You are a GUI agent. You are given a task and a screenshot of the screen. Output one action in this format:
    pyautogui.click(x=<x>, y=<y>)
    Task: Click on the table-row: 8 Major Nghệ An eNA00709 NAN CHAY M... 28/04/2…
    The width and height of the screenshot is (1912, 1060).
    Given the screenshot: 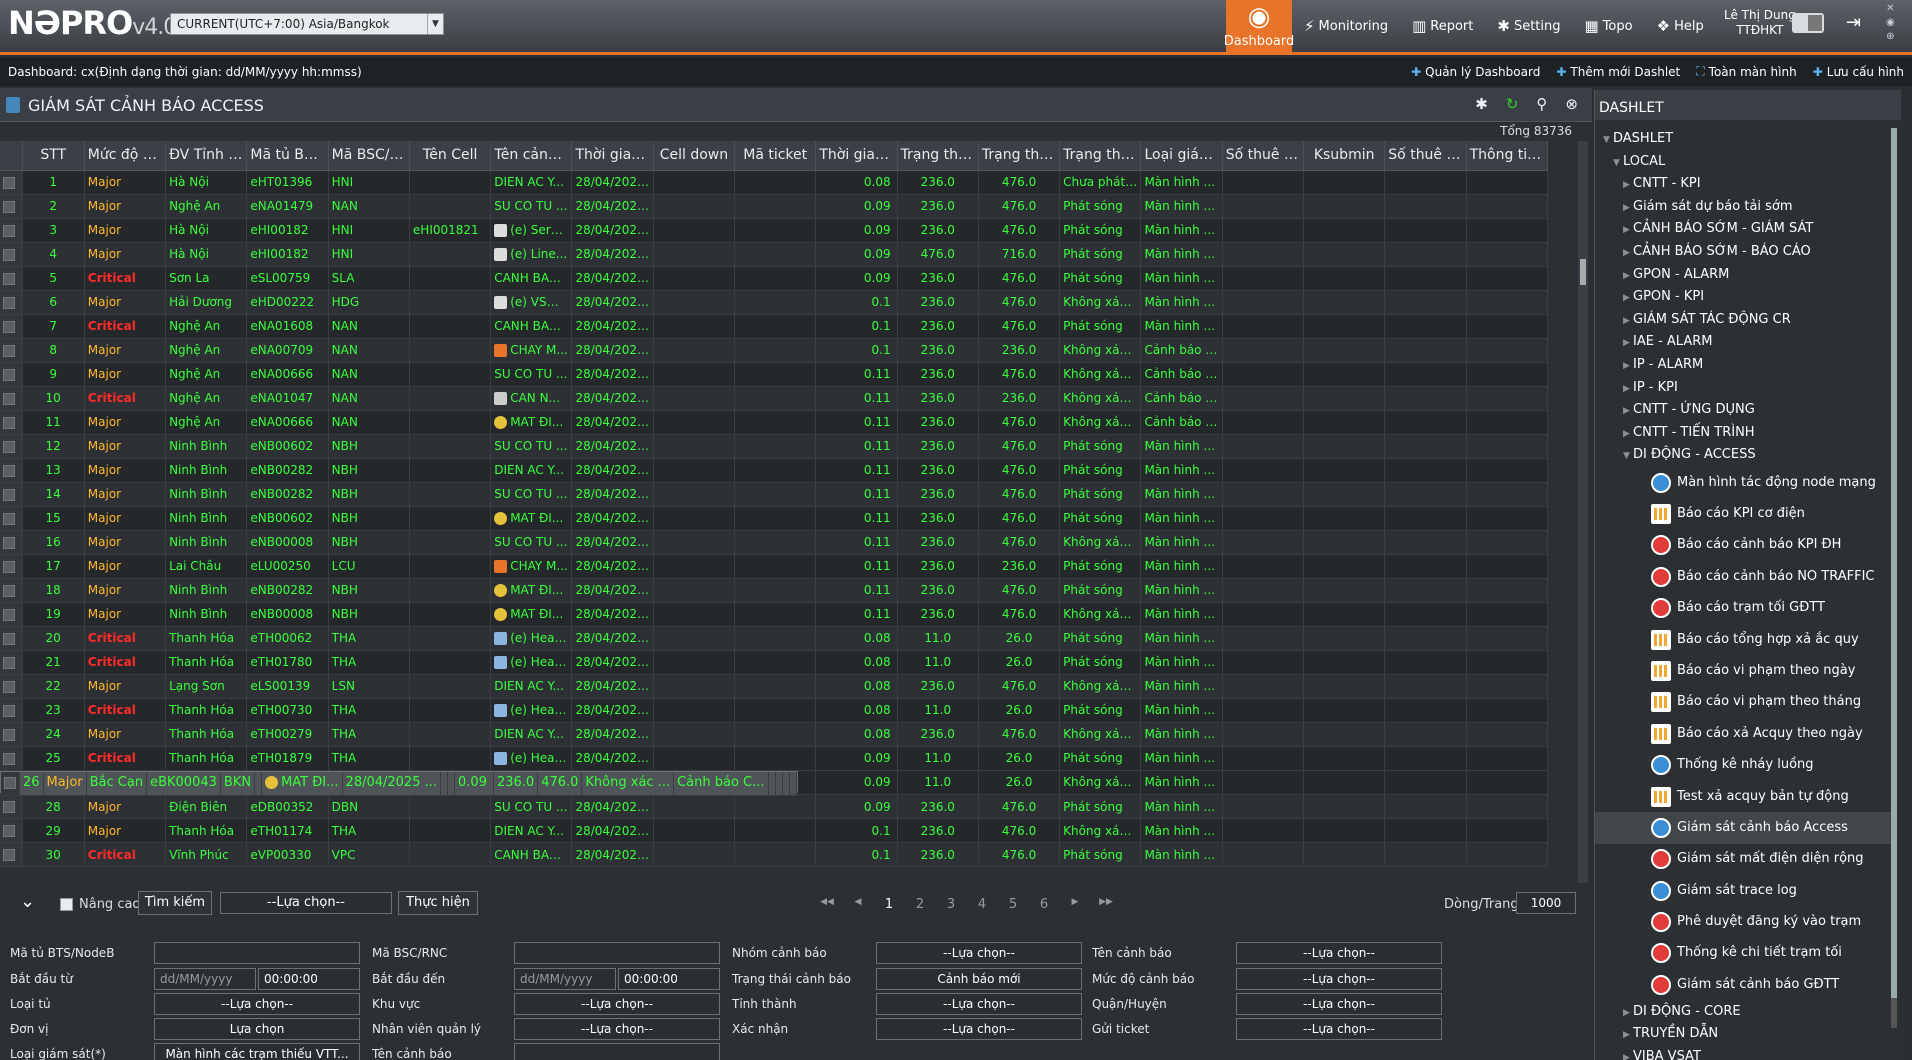 What is the action you would take?
    pyautogui.click(x=774, y=350)
    